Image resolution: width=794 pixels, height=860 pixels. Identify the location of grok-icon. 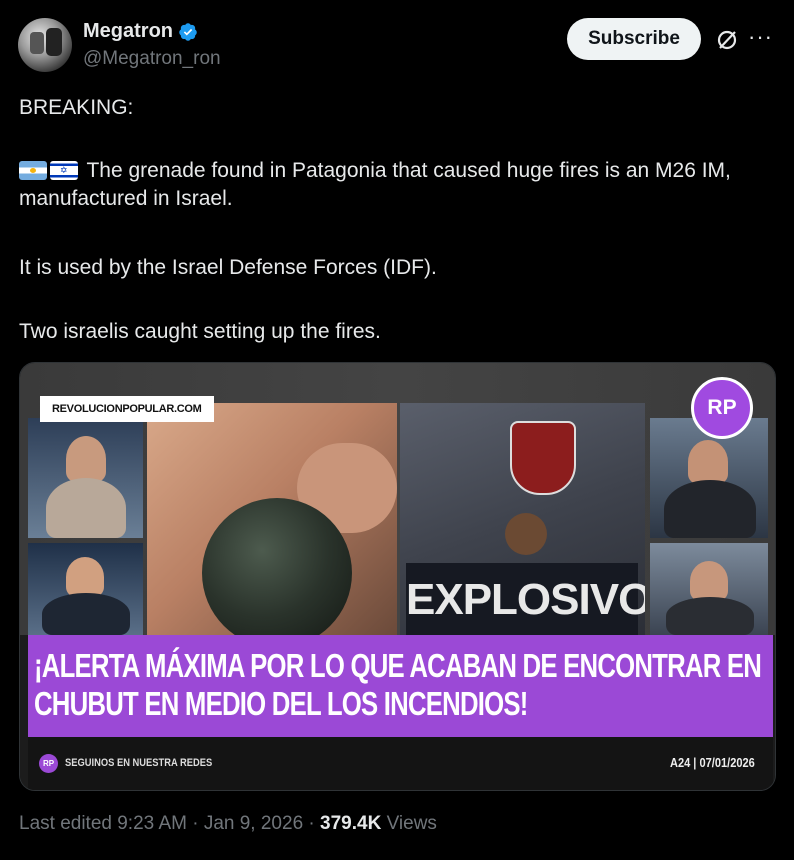
(727, 40).